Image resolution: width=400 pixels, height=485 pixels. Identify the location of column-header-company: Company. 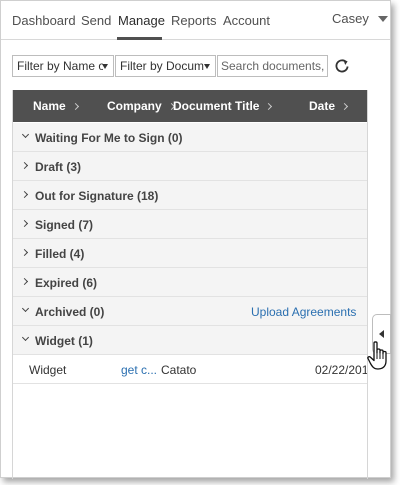
(141, 106).